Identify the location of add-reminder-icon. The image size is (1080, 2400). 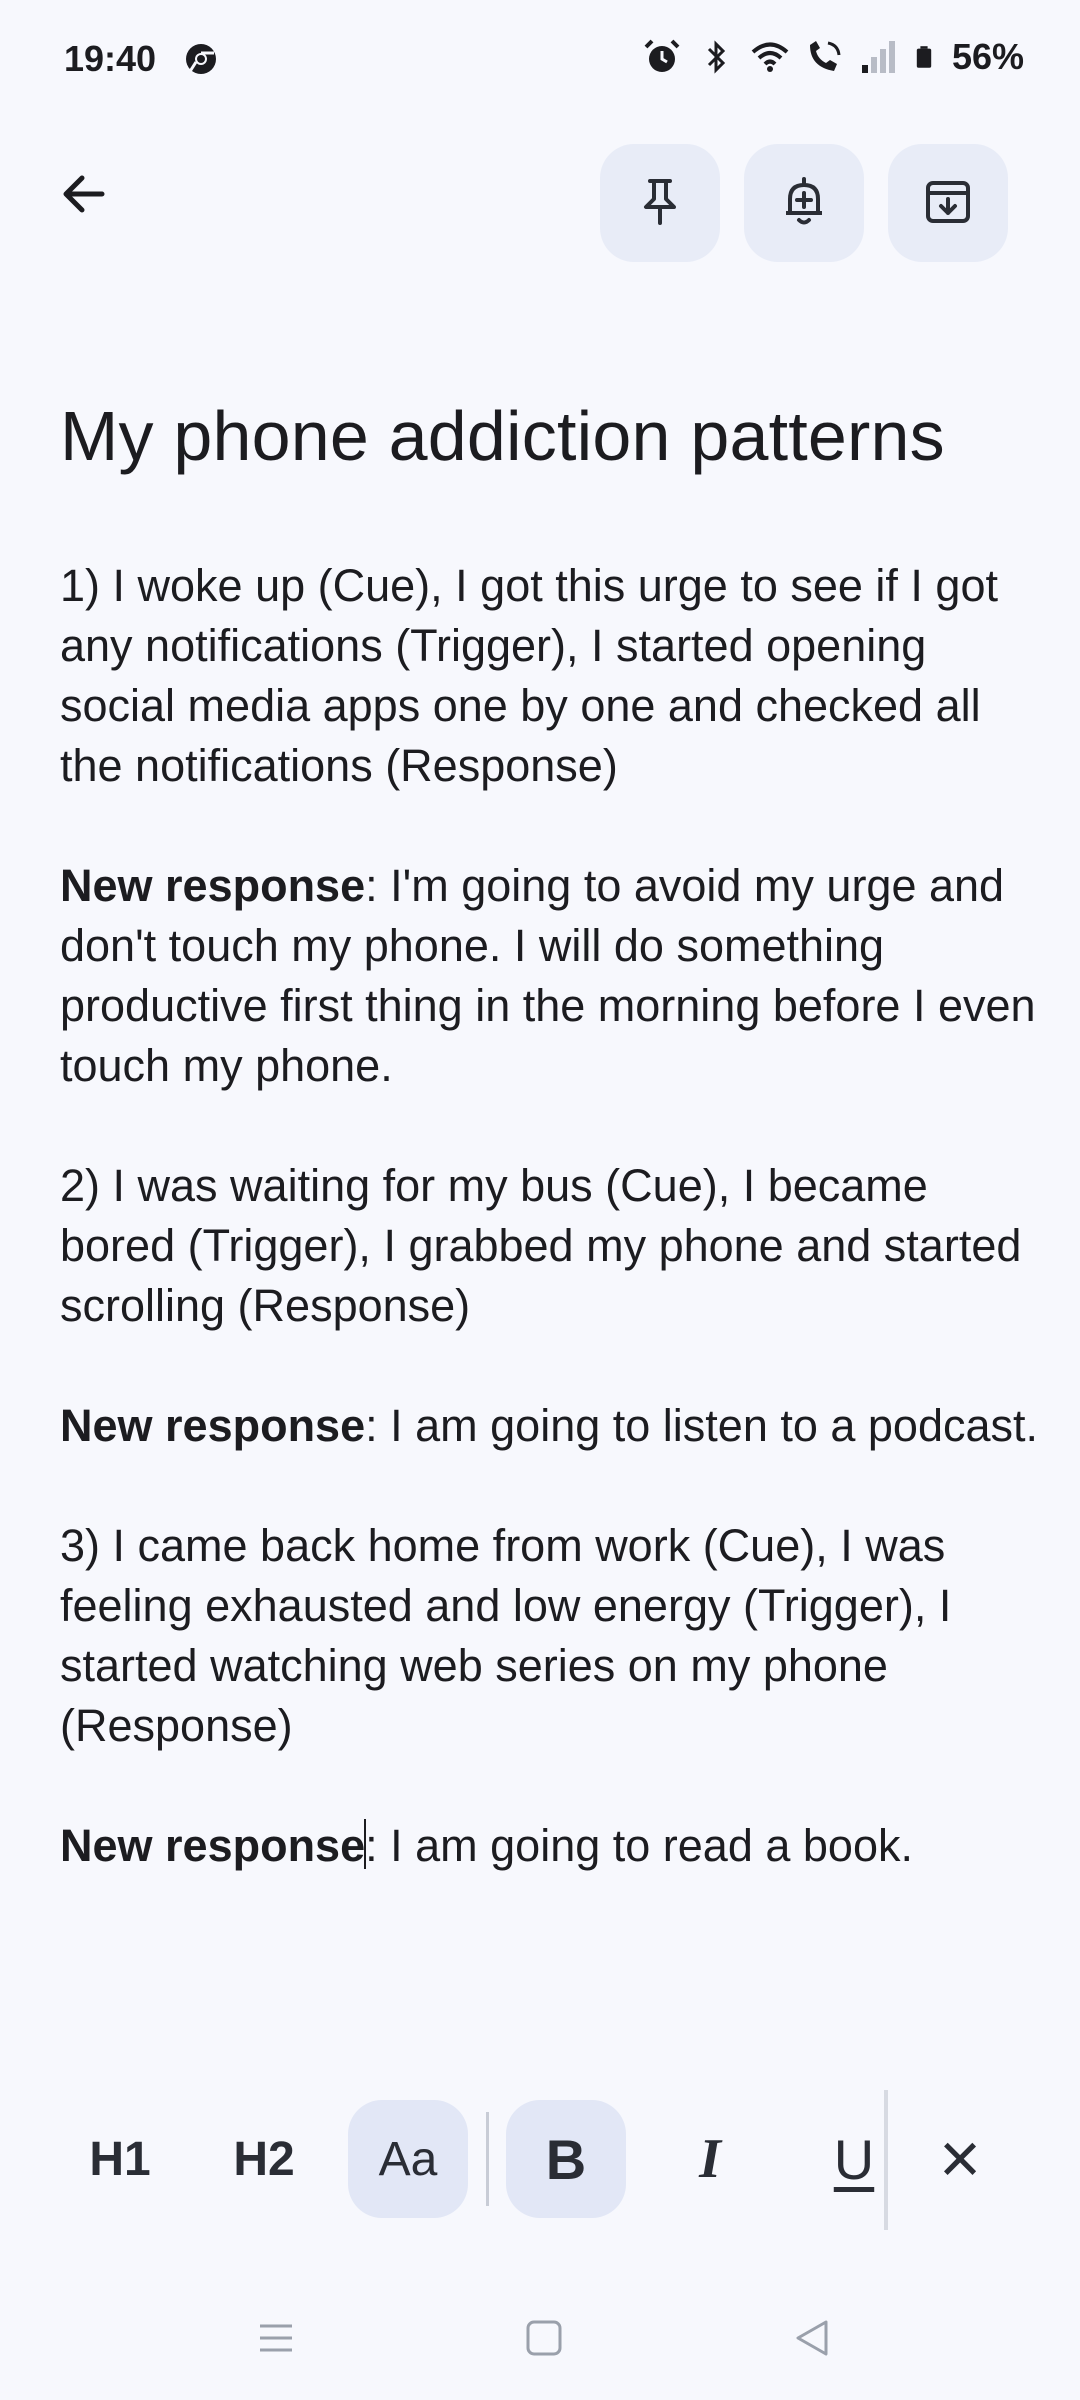
(804, 203).